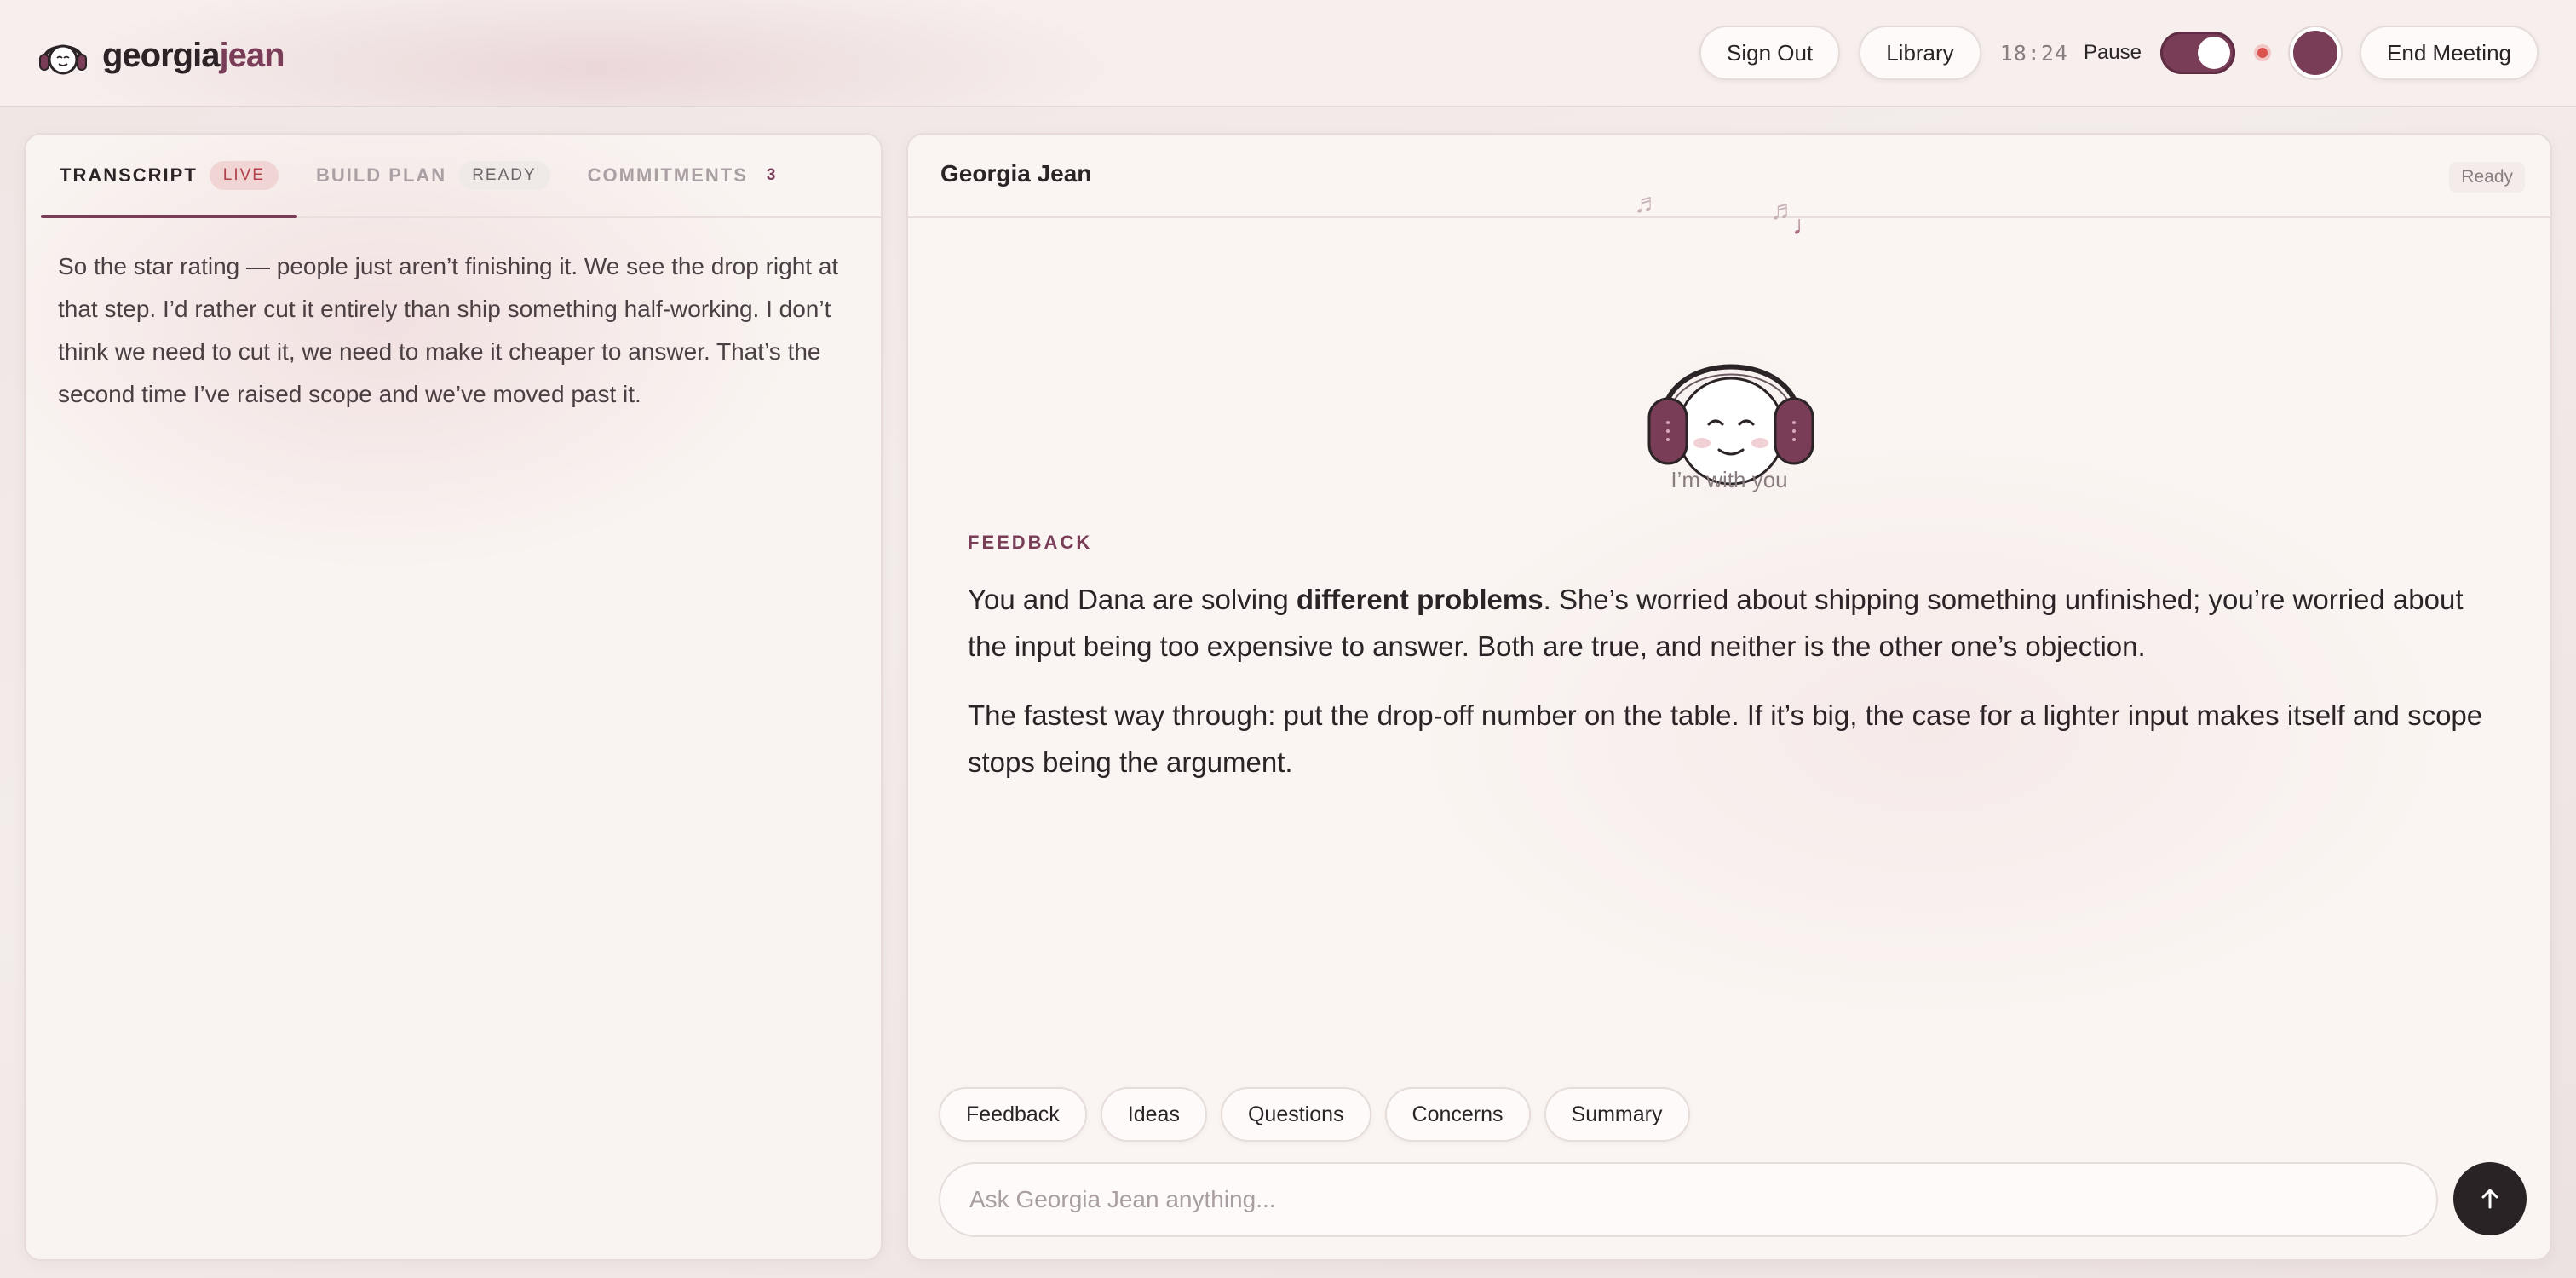 The image size is (2576, 1278). Describe the element at coordinates (1617, 1114) in the screenshot. I see `chip-summary: Summary` at that location.